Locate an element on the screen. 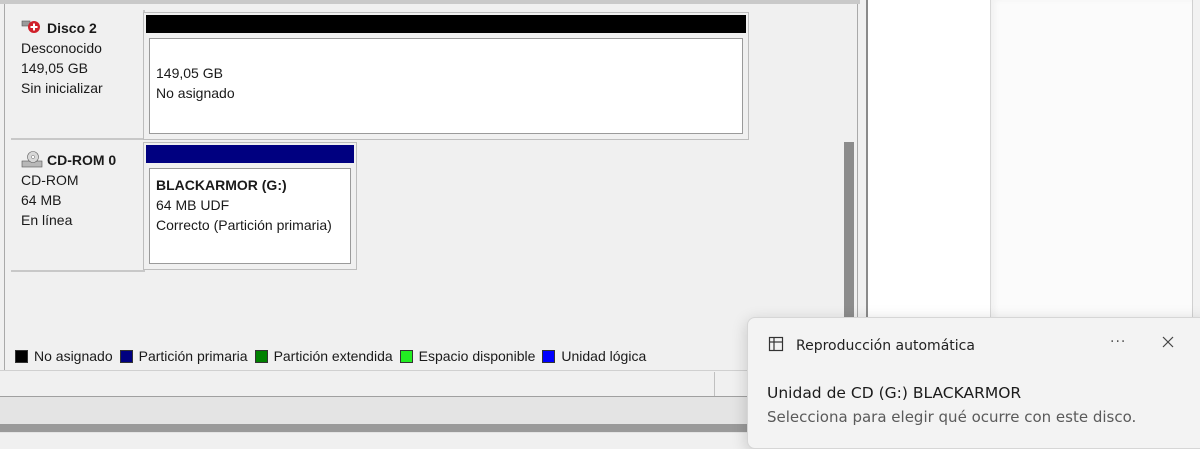 This screenshot has height=449, width=1200. legend-label: Espacio disponible is located at coordinates (477, 356).